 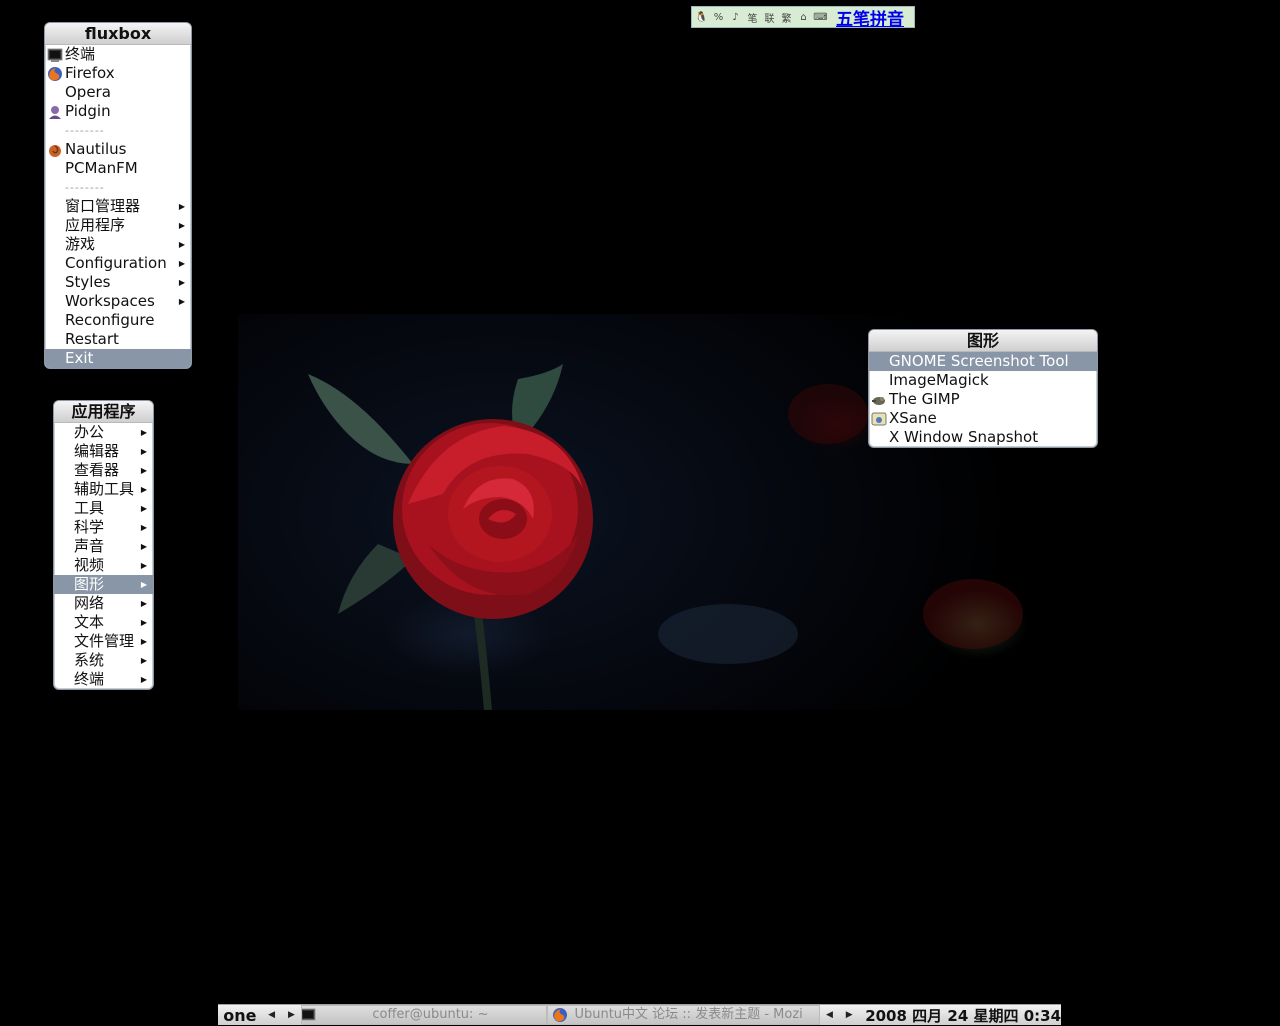 I want to click on menu-item-graphics: 图形 ▶, so click(x=103, y=584).